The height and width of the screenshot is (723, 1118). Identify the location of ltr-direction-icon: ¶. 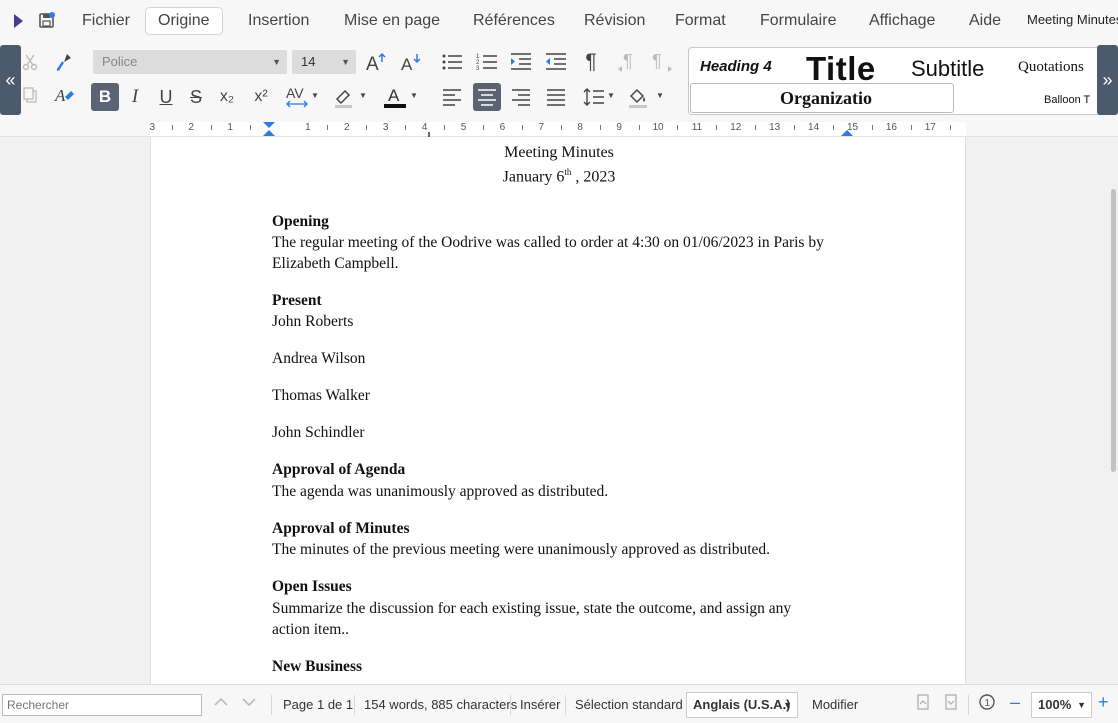
(628, 62).